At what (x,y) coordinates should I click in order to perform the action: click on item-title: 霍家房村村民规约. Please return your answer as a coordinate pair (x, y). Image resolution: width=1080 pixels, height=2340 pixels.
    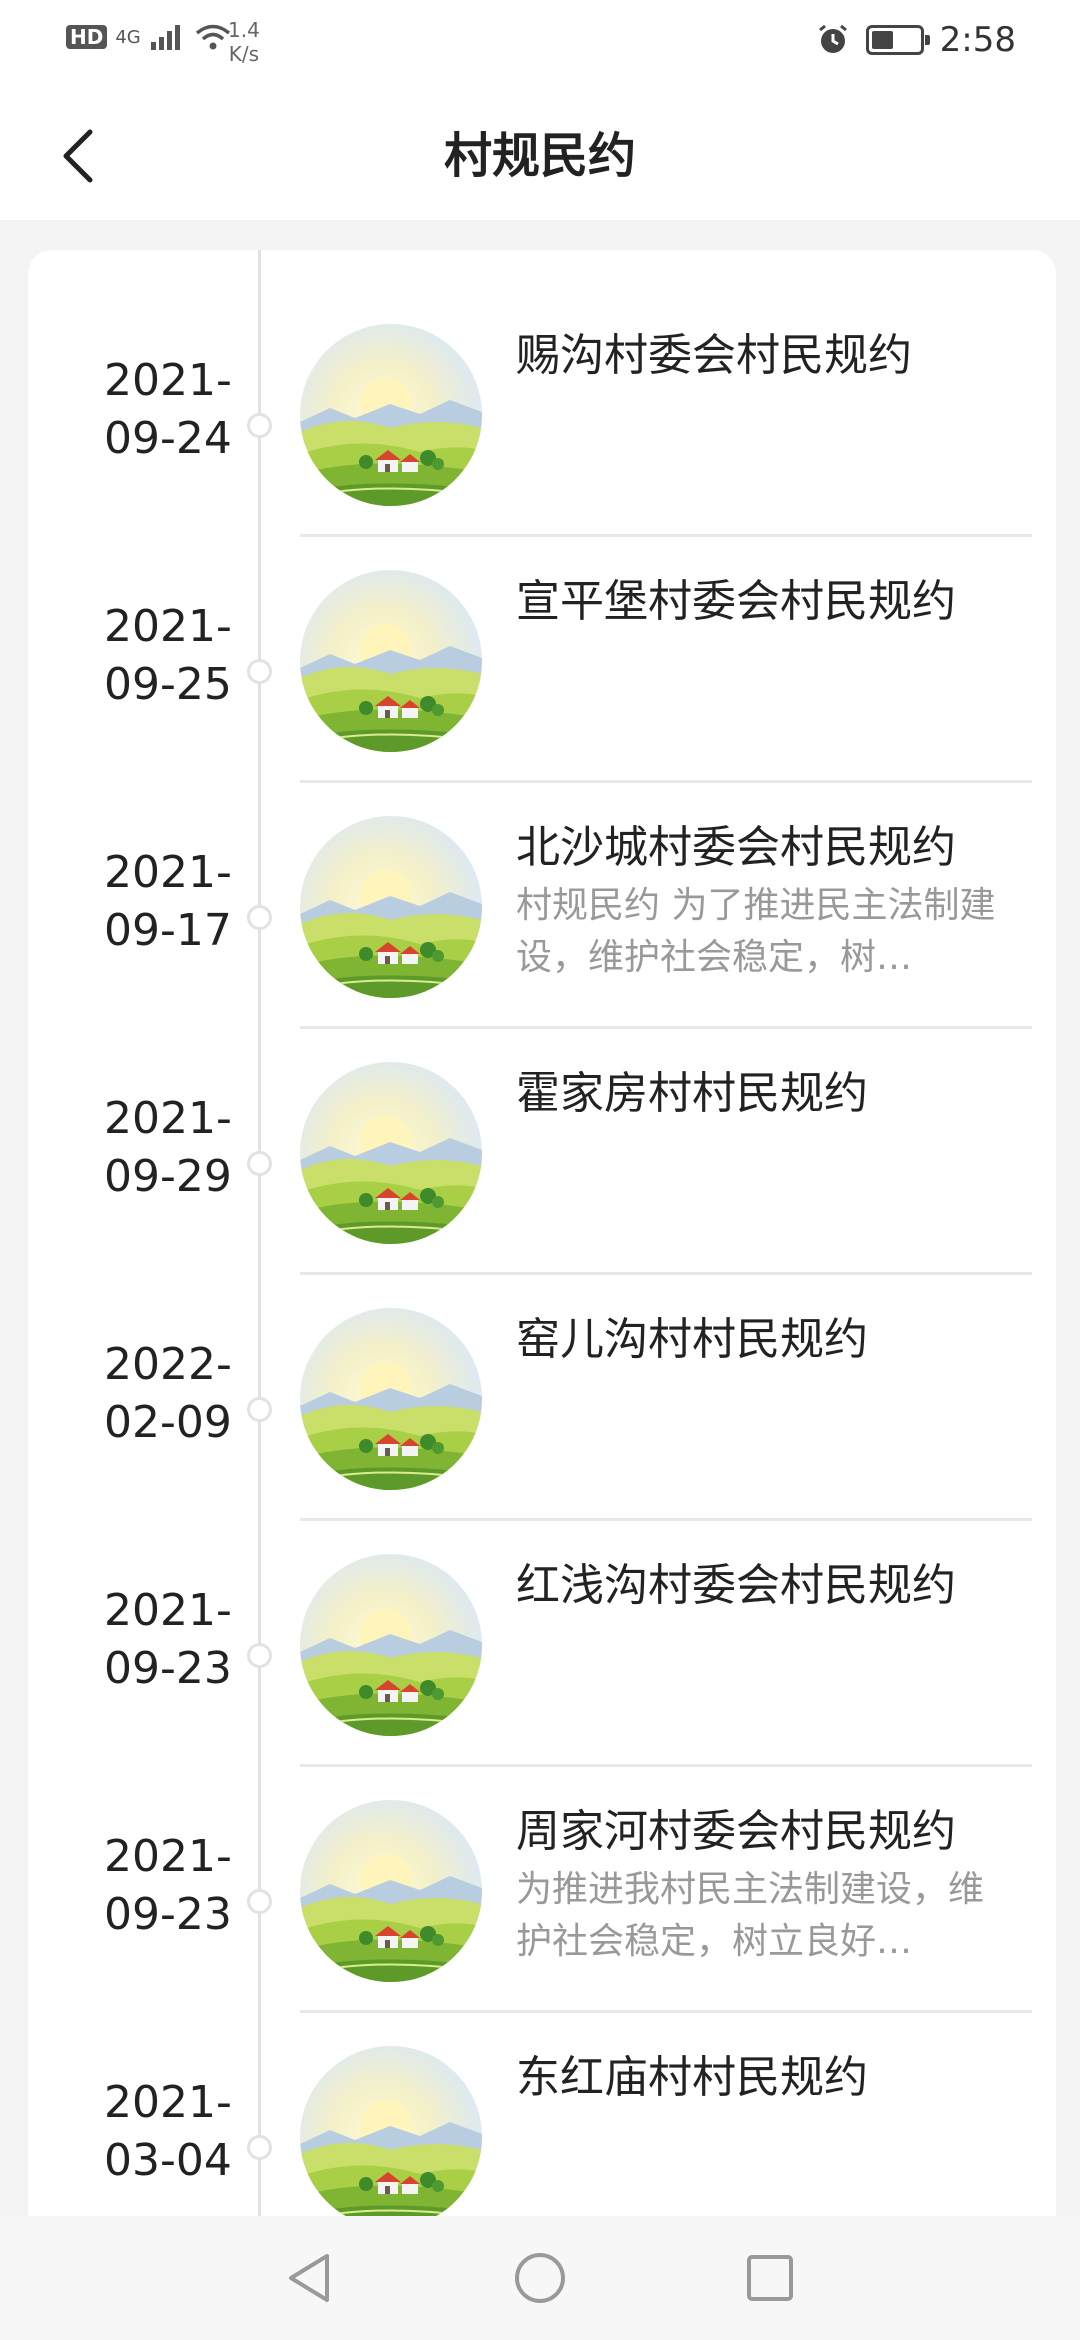
    Looking at the image, I should click on (692, 1093).